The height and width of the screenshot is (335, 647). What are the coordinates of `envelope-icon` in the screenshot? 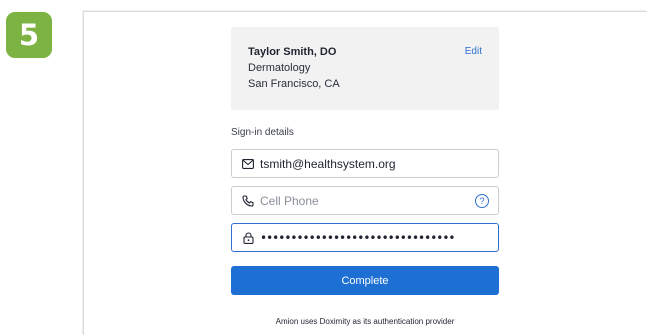 It's located at (248, 164).